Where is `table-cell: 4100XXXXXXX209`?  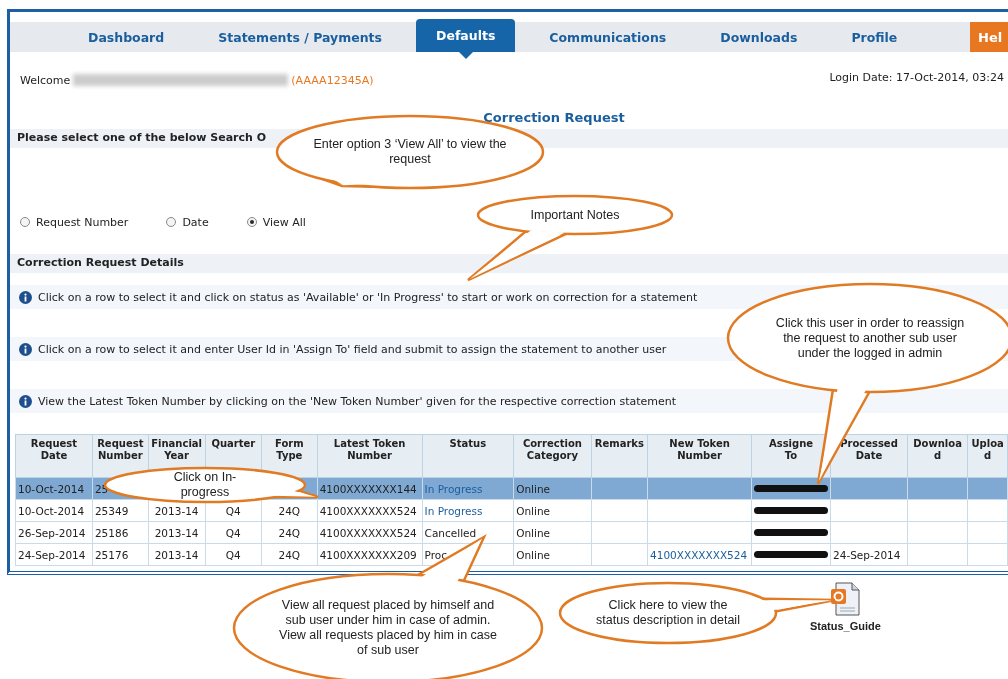 table-cell: 4100XXXXXXX209 is located at coordinates (370, 554).